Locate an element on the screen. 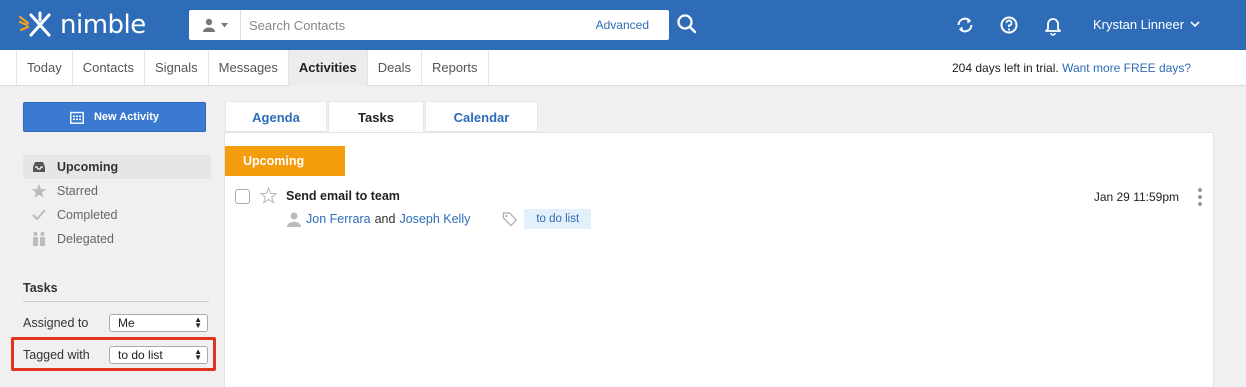  sidebar-item-upcoming: Upcoming is located at coordinates (117, 167).